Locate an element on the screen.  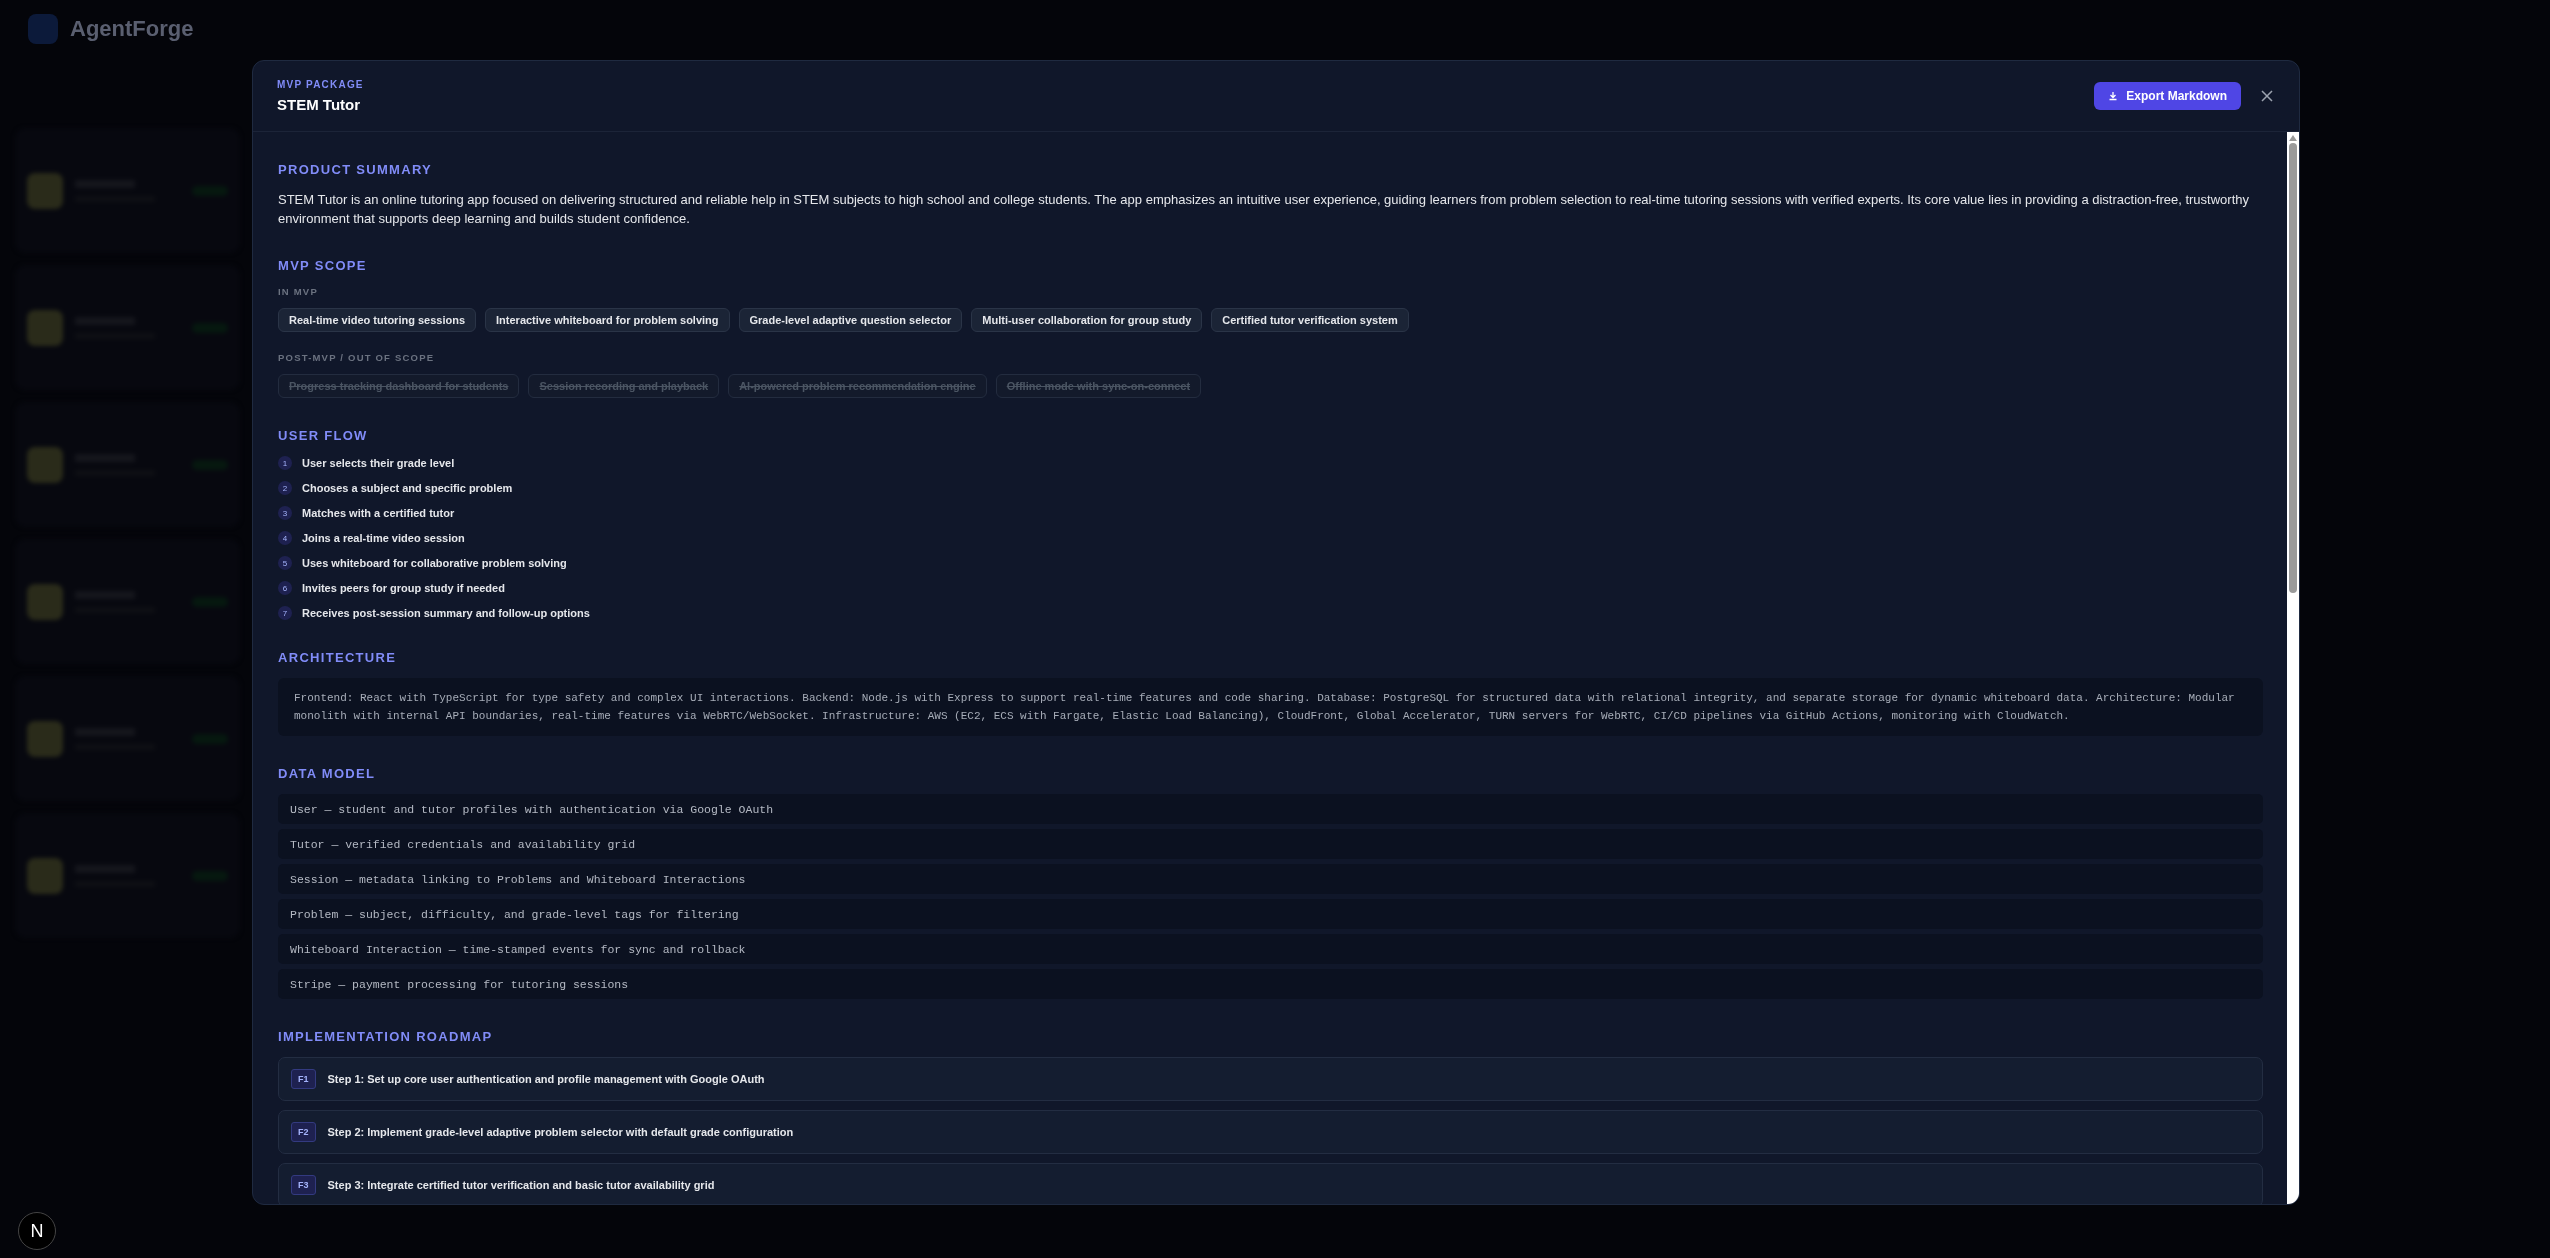
data-model-row: Problem — subject, difficulty, and grade-level tags for filtering is located at coordinates (1270, 914).